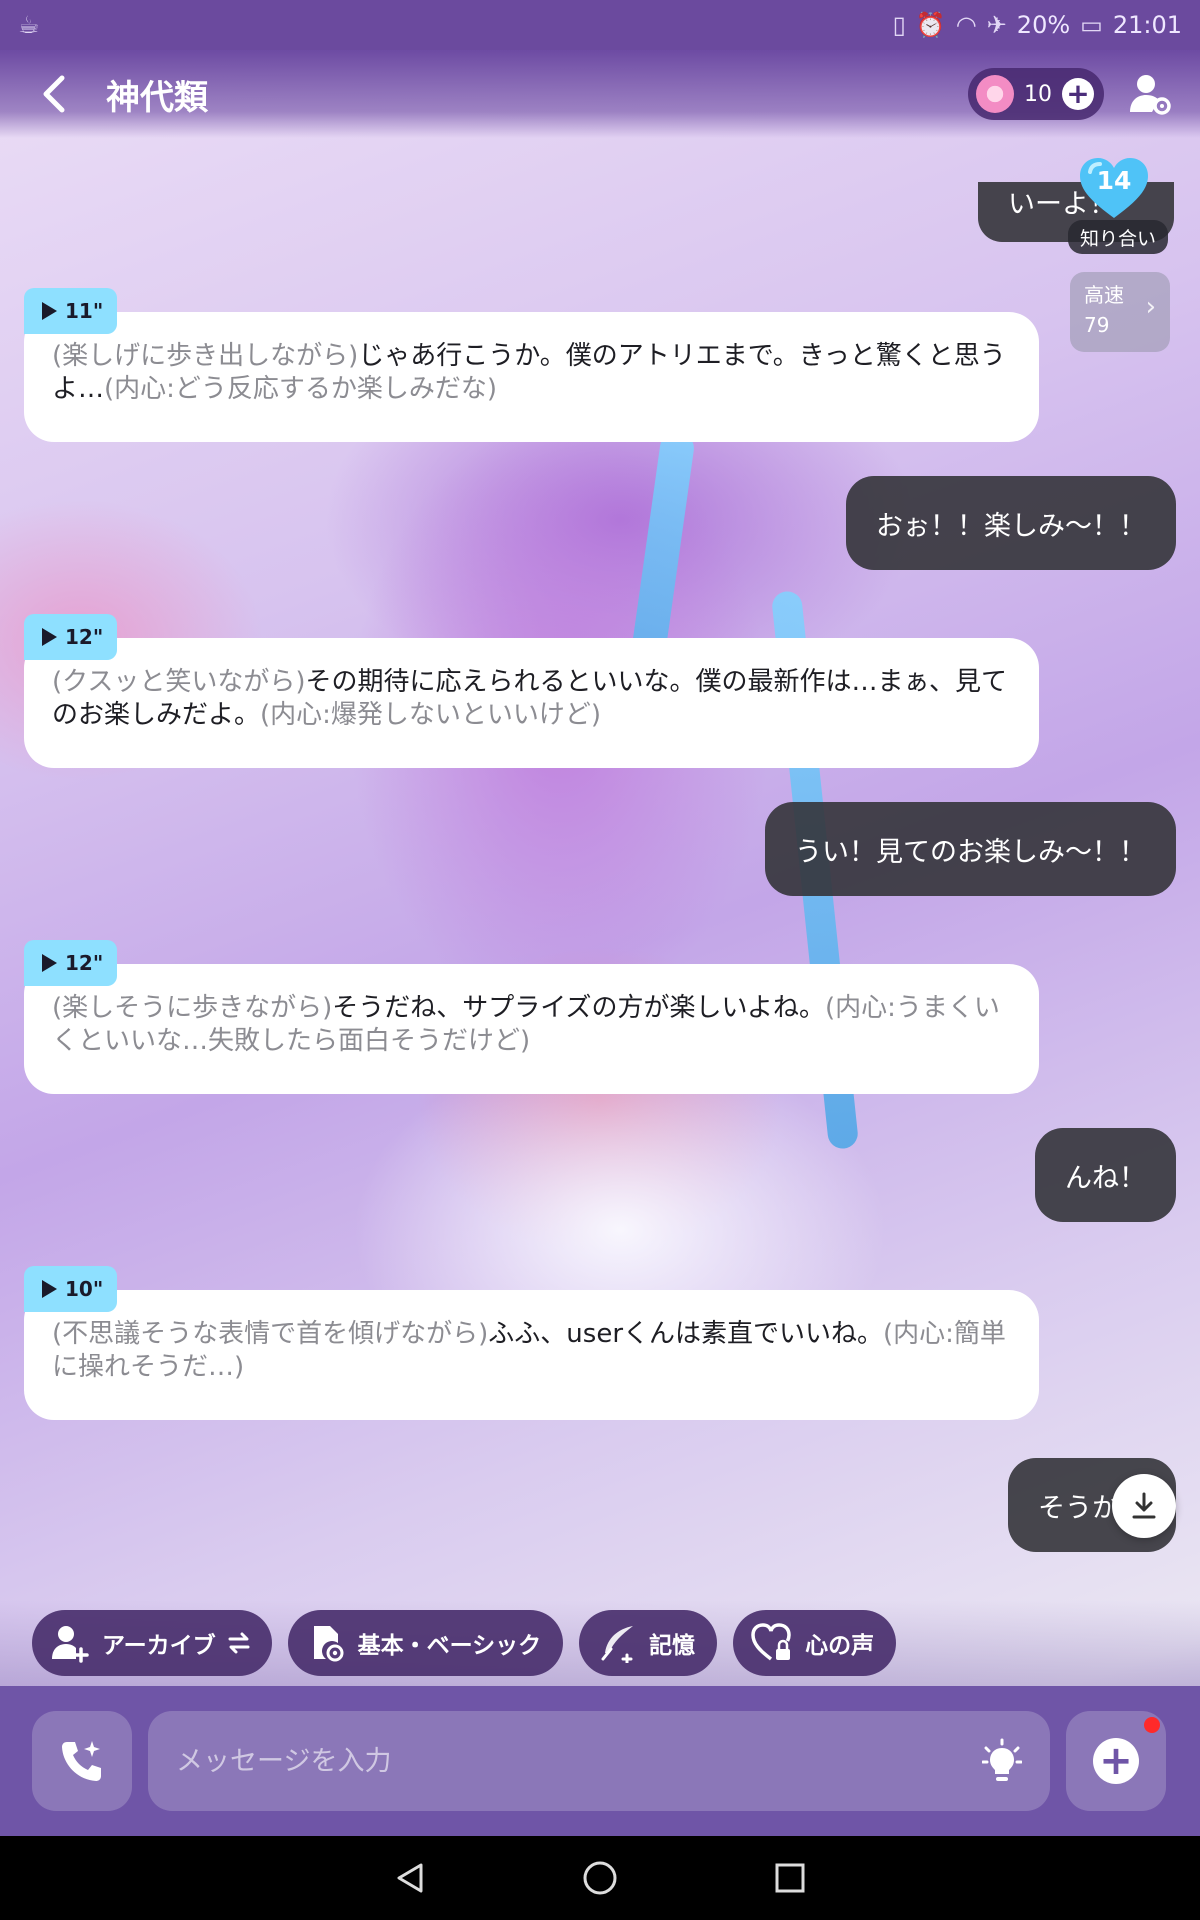  I want to click on download-arrow-icon, so click(1144, 1505).